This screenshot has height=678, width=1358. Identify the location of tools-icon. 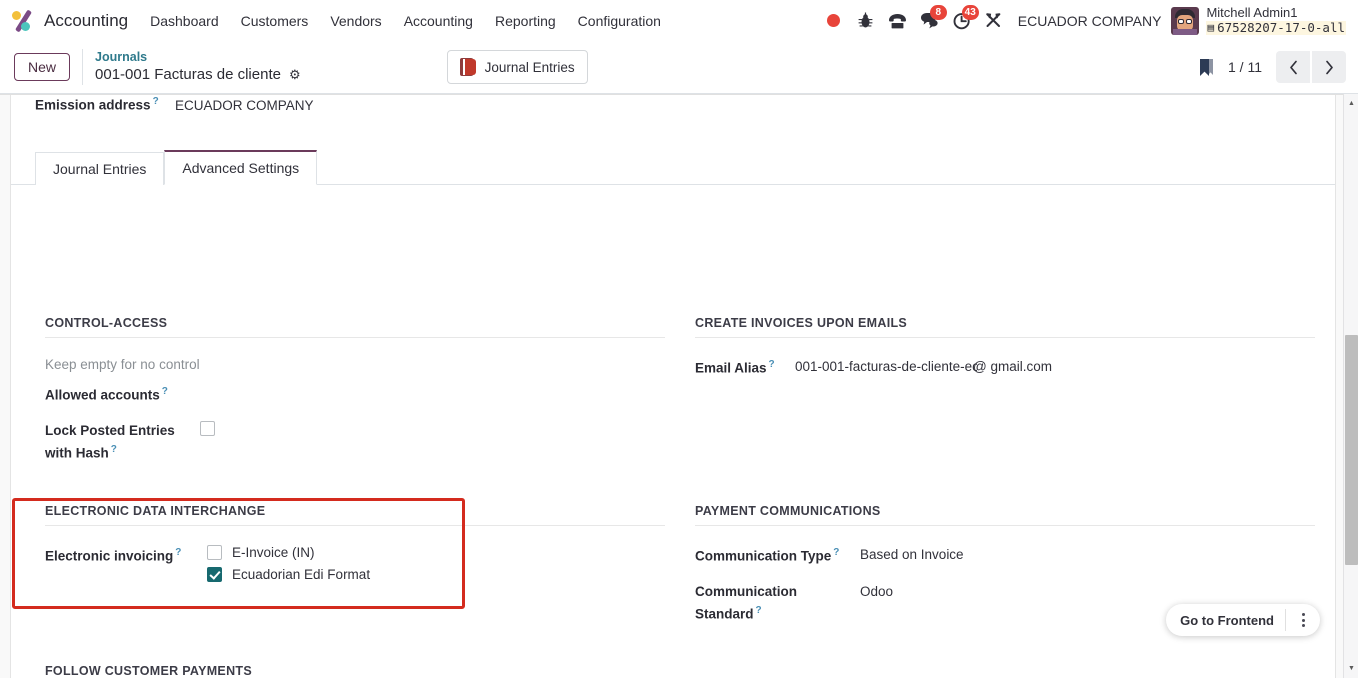
(994, 21).